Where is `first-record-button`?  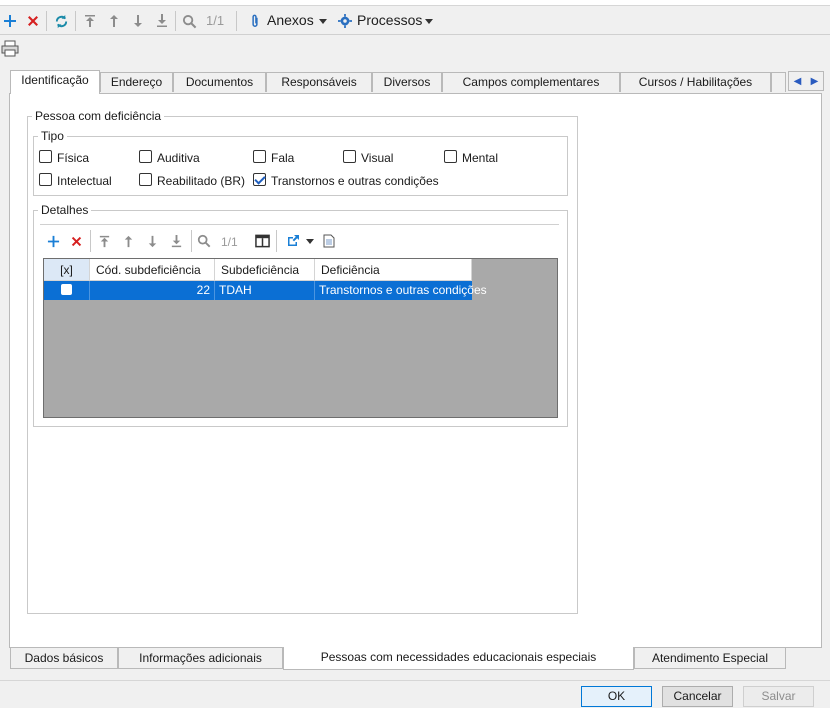 first-record-button is located at coordinates (90, 21).